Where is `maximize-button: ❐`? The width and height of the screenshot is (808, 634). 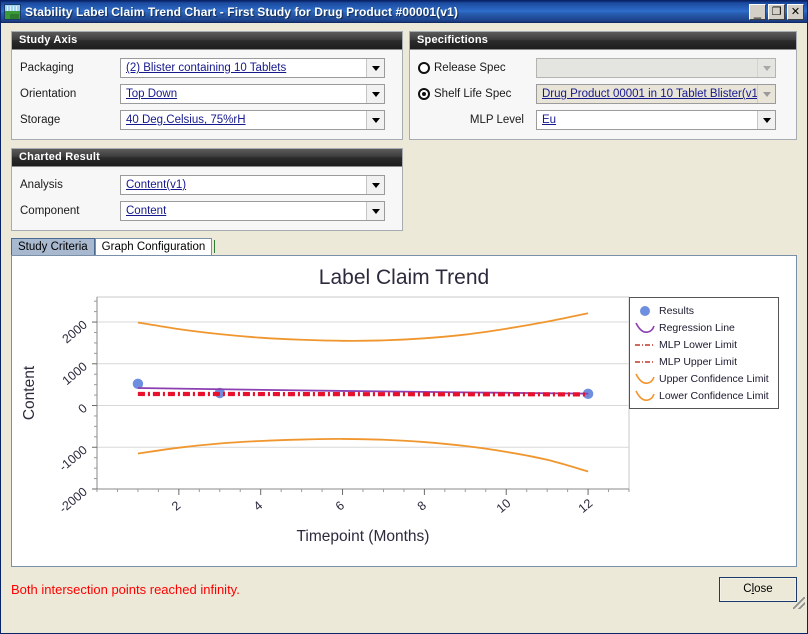 maximize-button: ❐ is located at coordinates (776, 12).